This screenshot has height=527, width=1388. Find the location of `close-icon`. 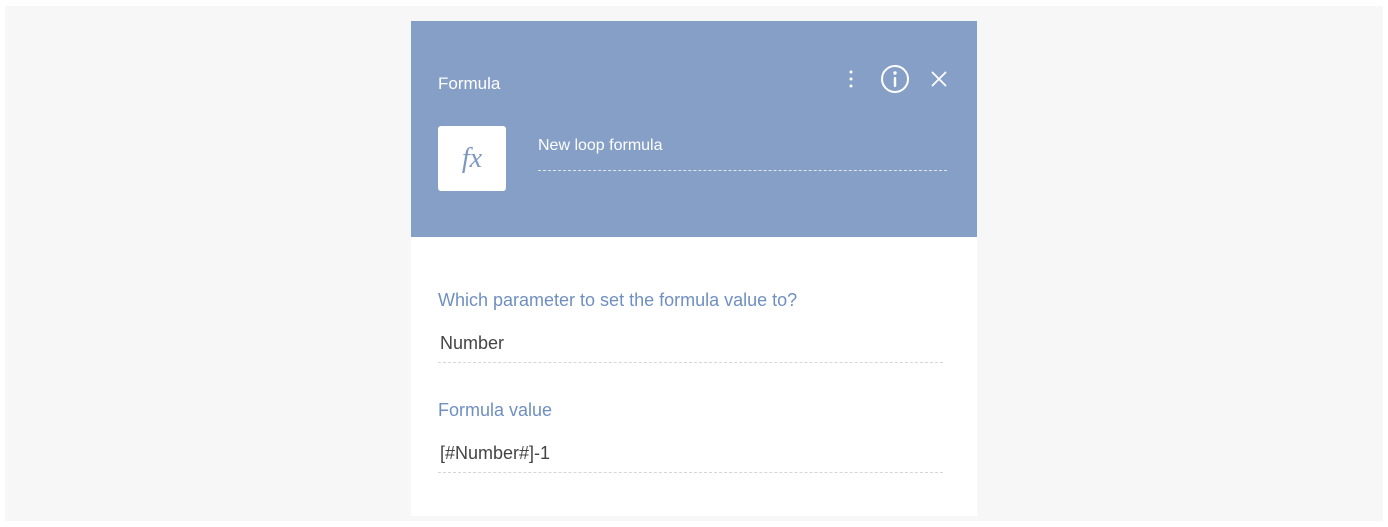

close-icon is located at coordinates (939, 79).